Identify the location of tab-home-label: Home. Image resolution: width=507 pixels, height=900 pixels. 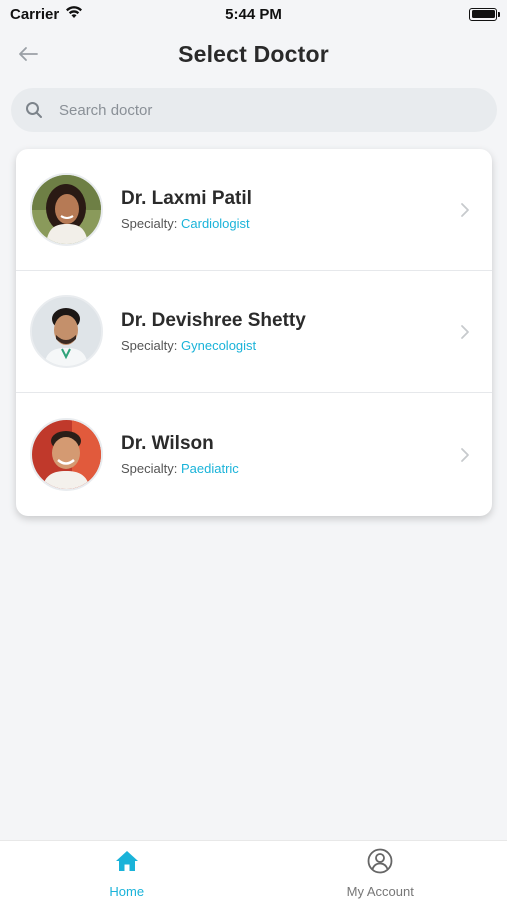
(127, 891).